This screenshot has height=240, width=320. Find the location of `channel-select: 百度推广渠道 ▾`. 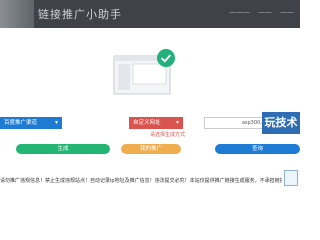

channel-select: 百度推广渠道 ▾ is located at coordinates (31, 123).